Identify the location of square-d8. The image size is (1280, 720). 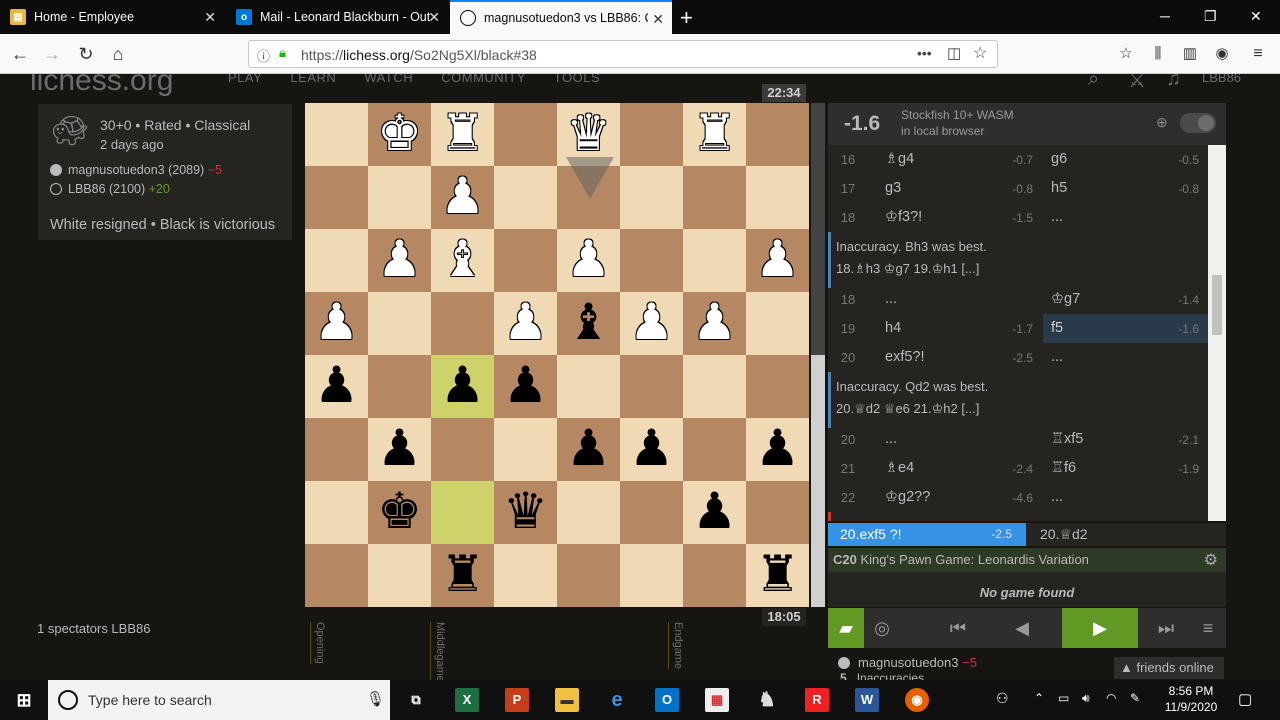
(588, 575).